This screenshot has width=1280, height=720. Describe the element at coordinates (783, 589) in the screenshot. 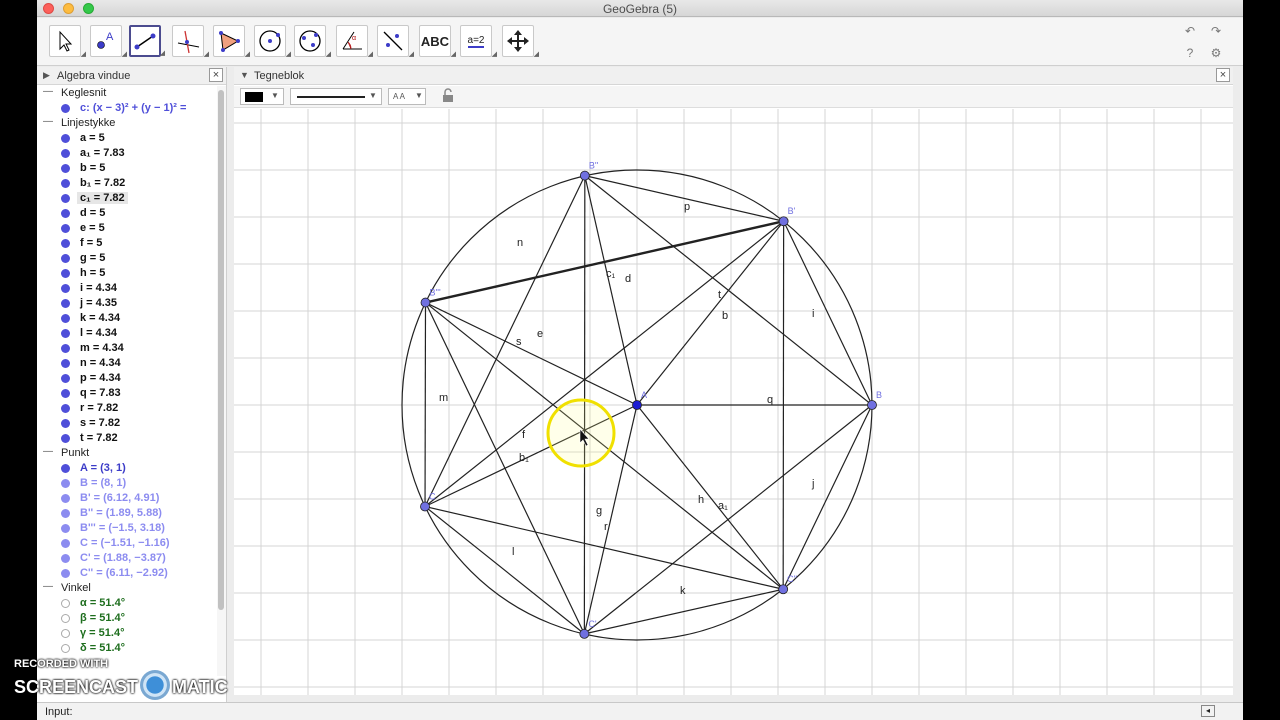

I see `point-cpp` at that location.